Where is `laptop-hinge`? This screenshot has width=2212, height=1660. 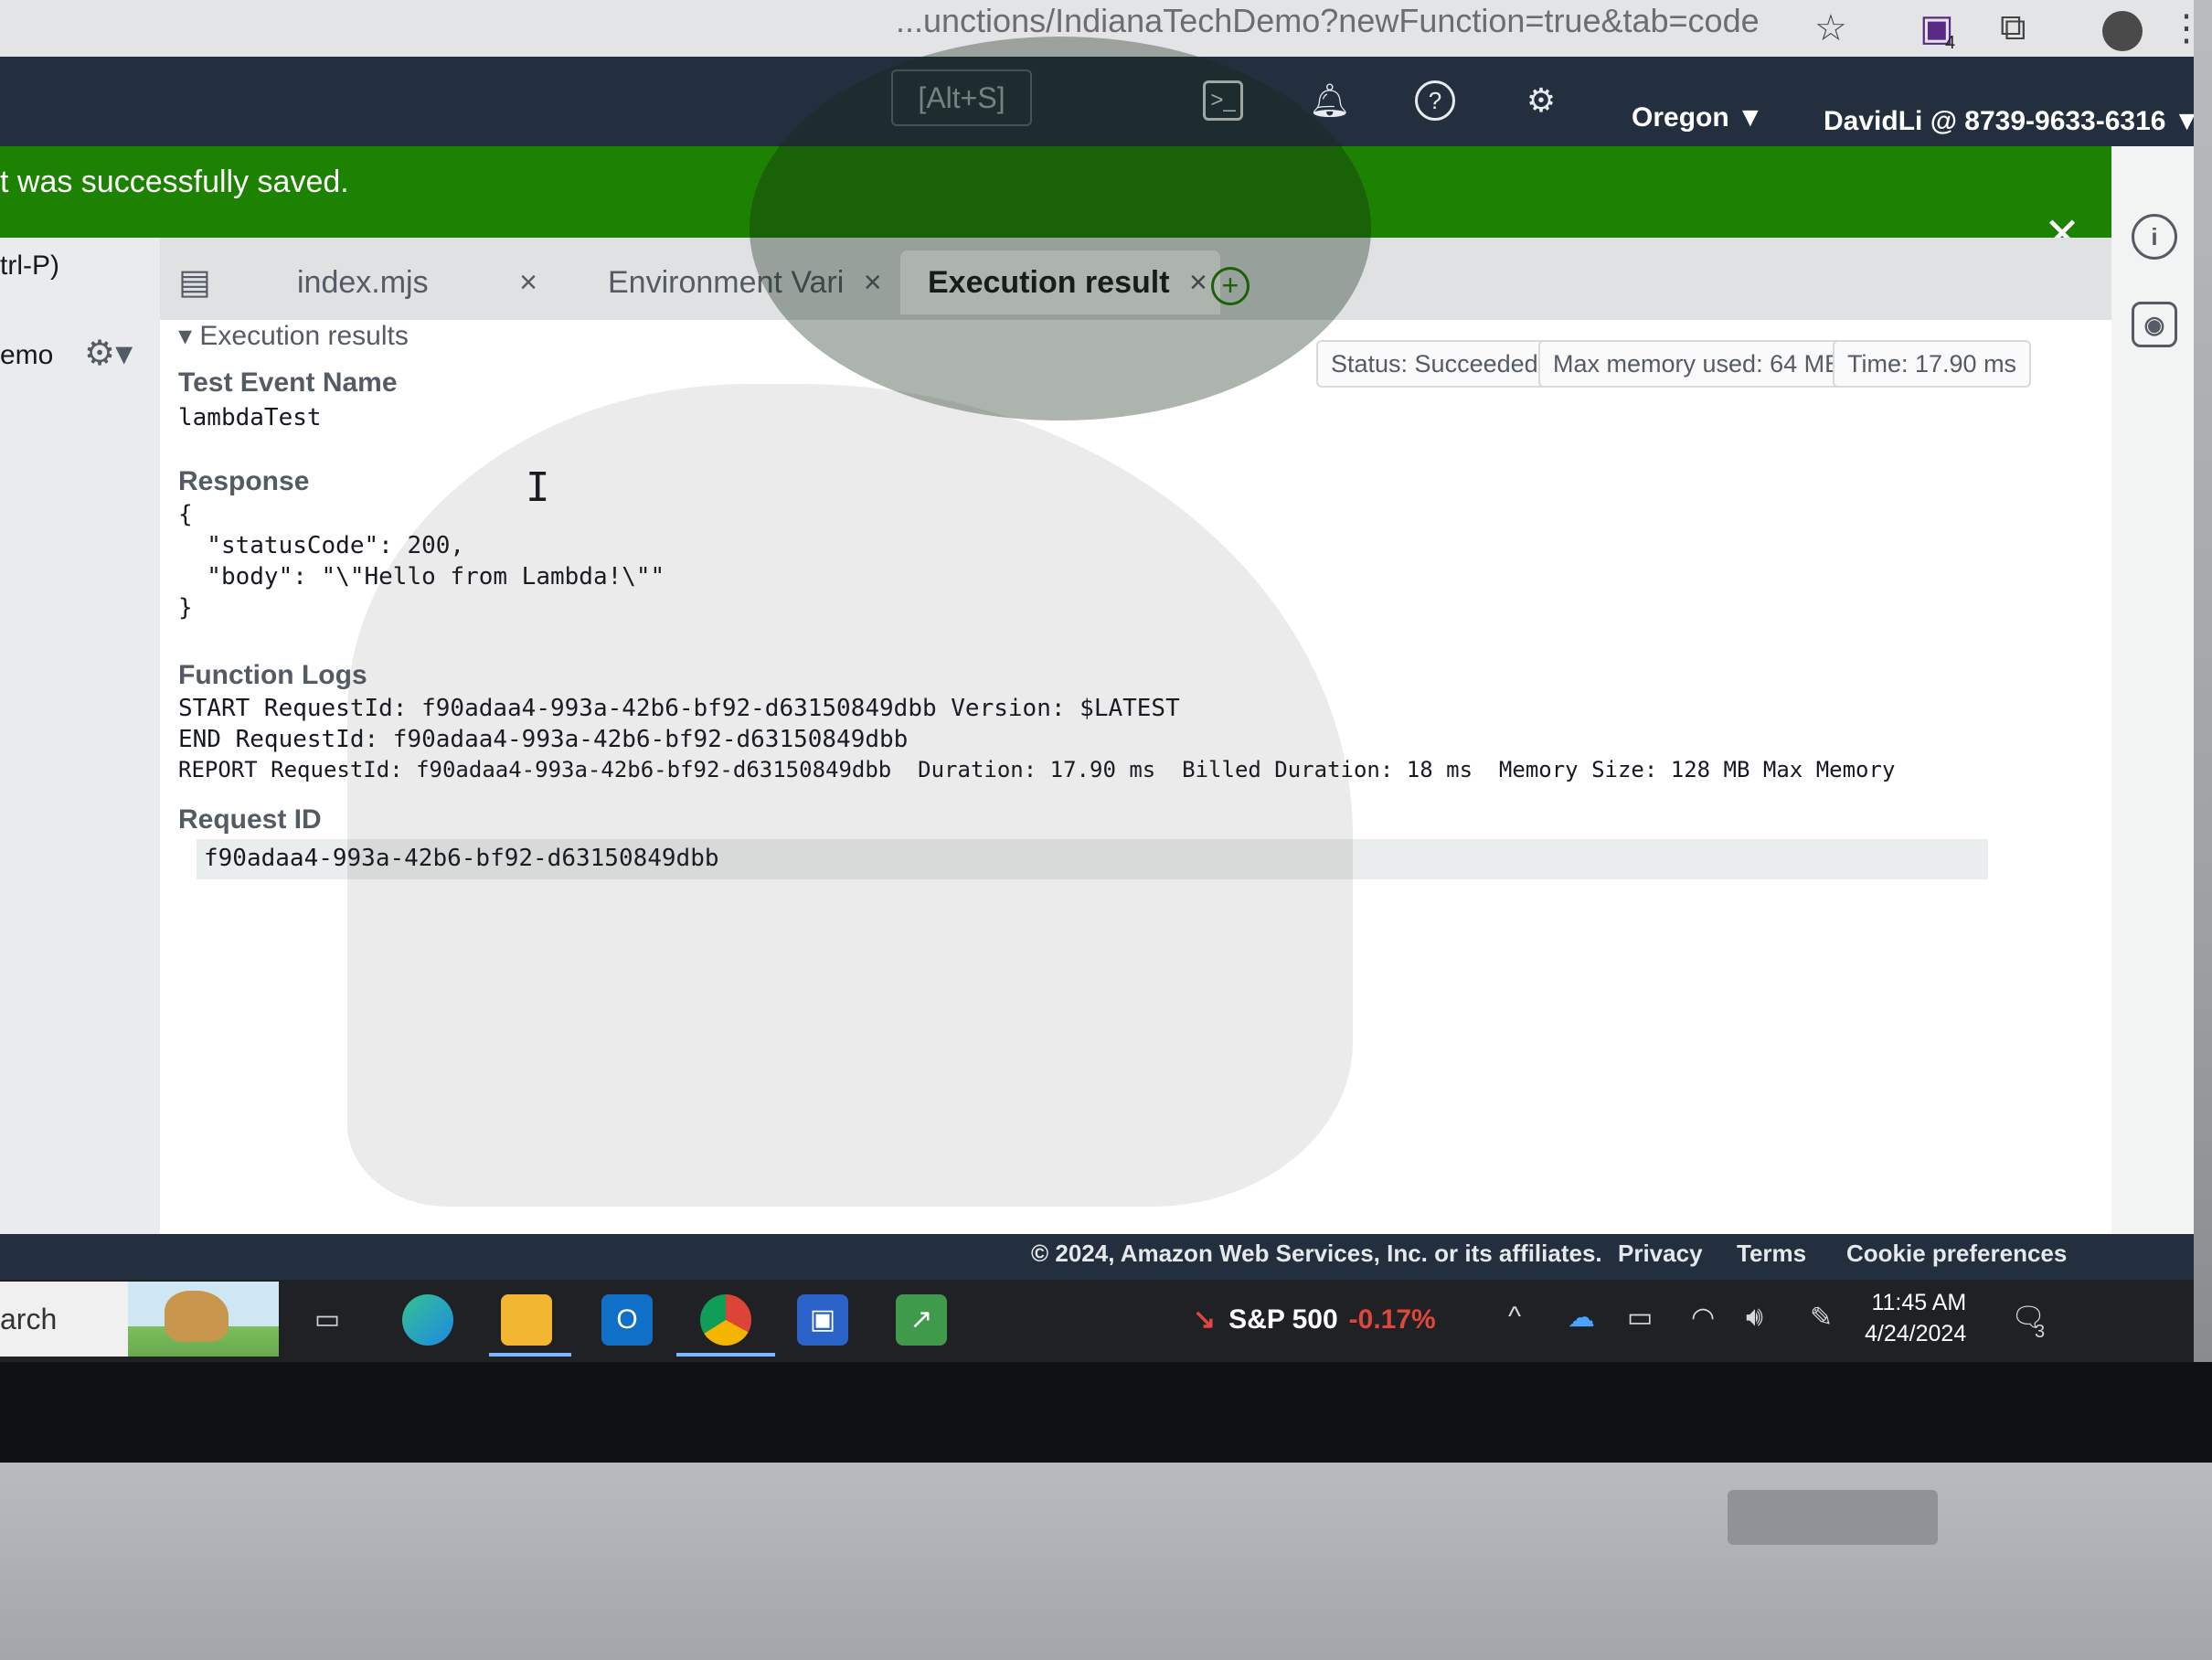 laptop-hinge is located at coordinates (1833, 1517).